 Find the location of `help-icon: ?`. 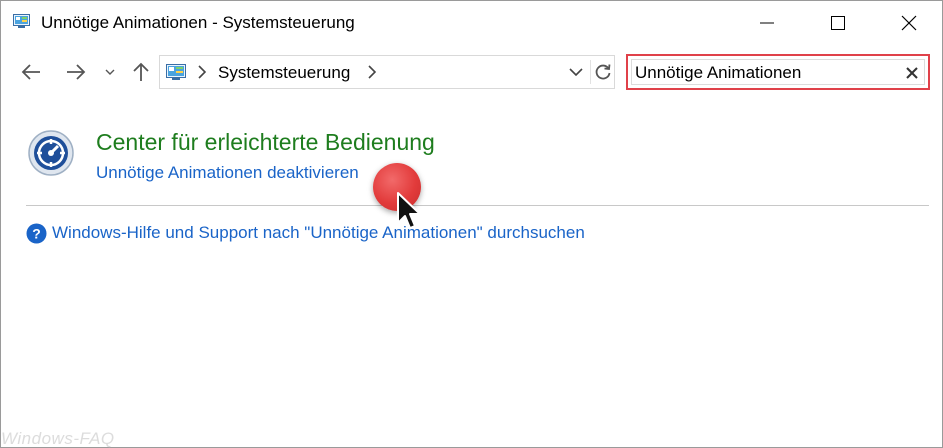

help-icon: ? is located at coordinates (36, 233).